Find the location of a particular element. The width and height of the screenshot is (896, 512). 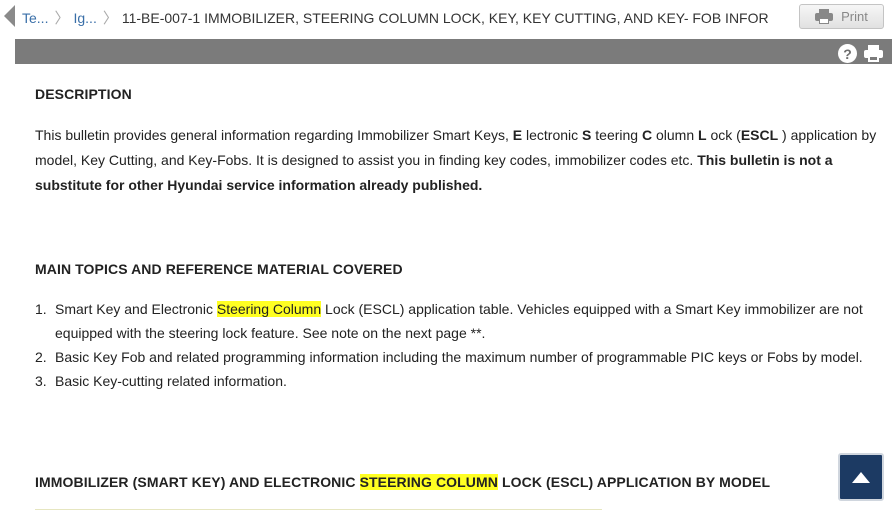

help-icon: ? is located at coordinates (847, 53).